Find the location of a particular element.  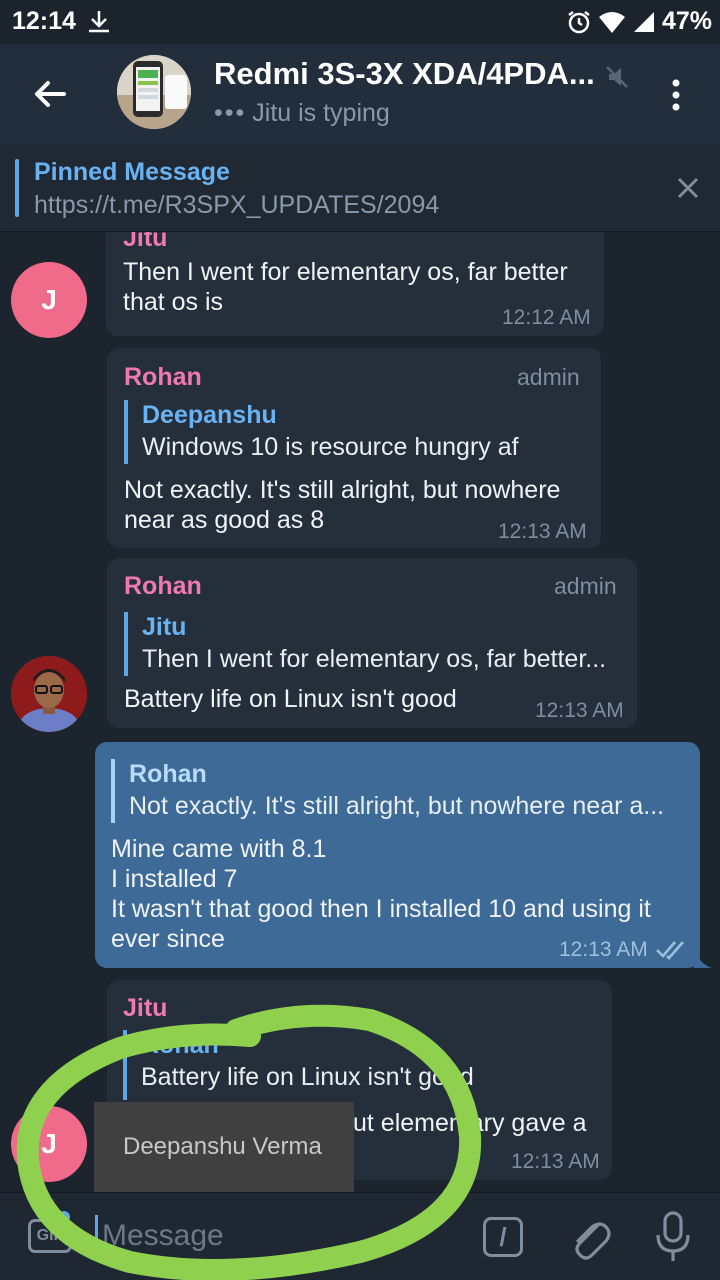

gif-button: GIF is located at coordinates (50, 1236).